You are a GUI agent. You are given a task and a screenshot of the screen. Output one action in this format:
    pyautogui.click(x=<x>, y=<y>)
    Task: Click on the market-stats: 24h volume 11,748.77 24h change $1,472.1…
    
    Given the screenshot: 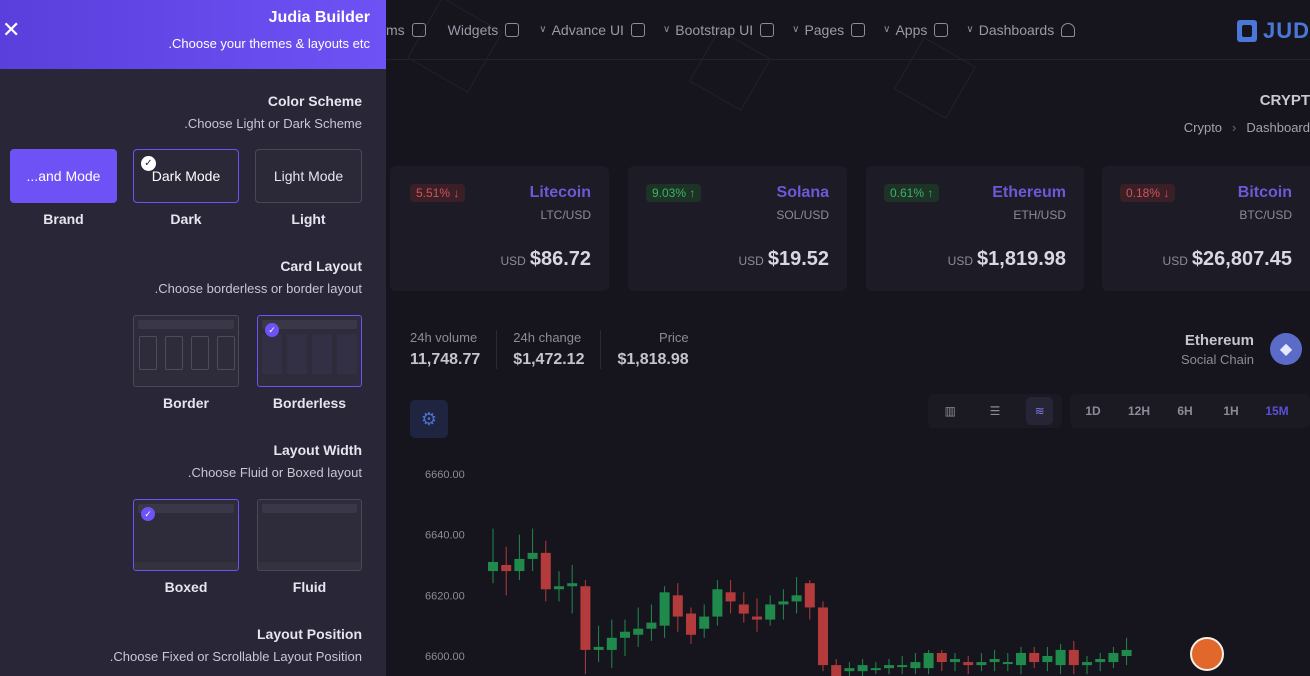 What is the action you would take?
    pyautogui.click(x=565, y=349)
    